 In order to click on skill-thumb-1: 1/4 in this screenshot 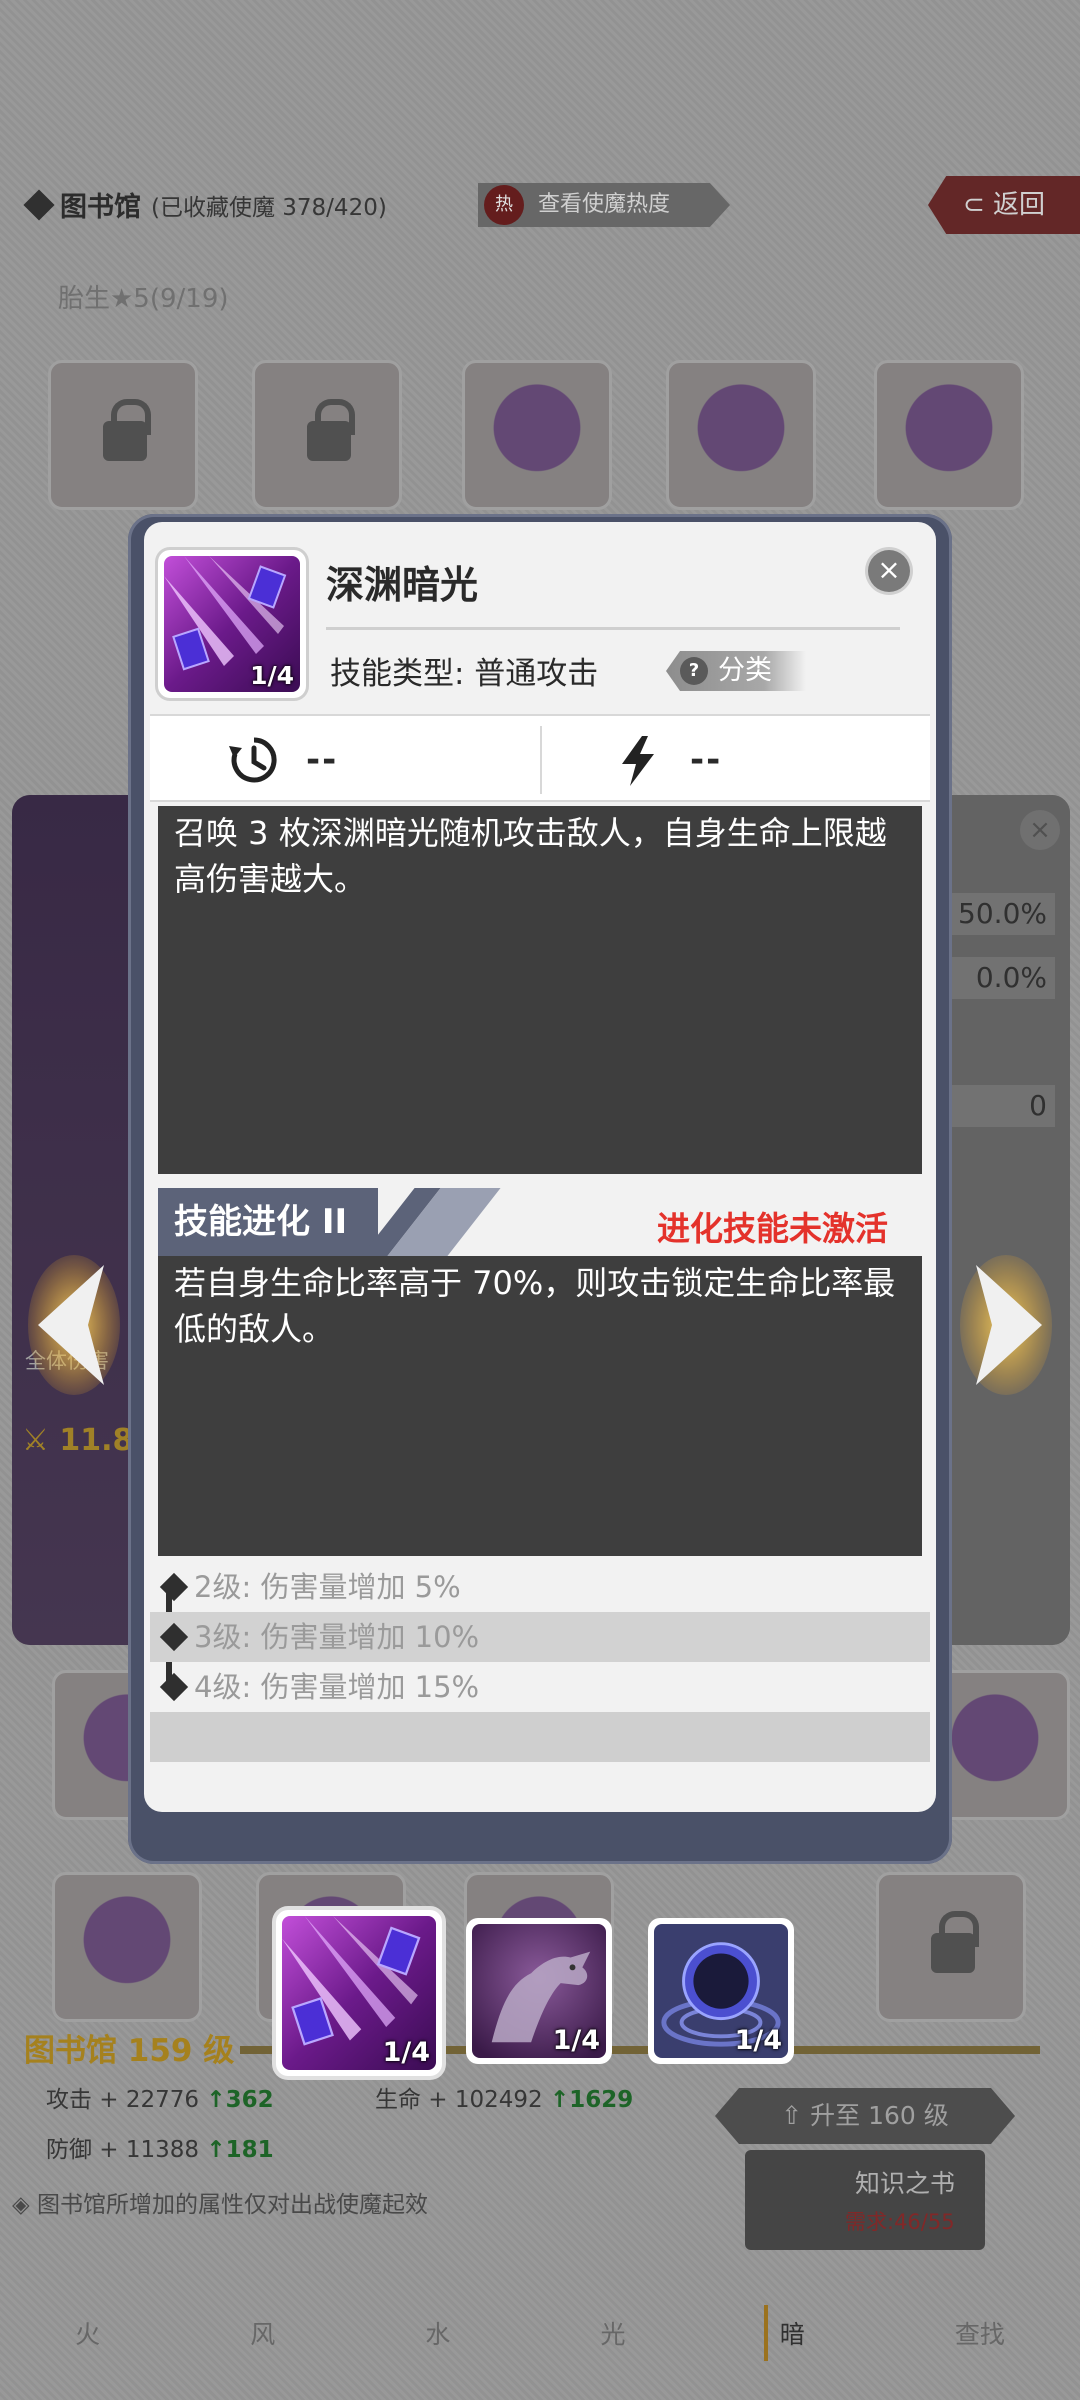, I will do `click(359, 1993)`.